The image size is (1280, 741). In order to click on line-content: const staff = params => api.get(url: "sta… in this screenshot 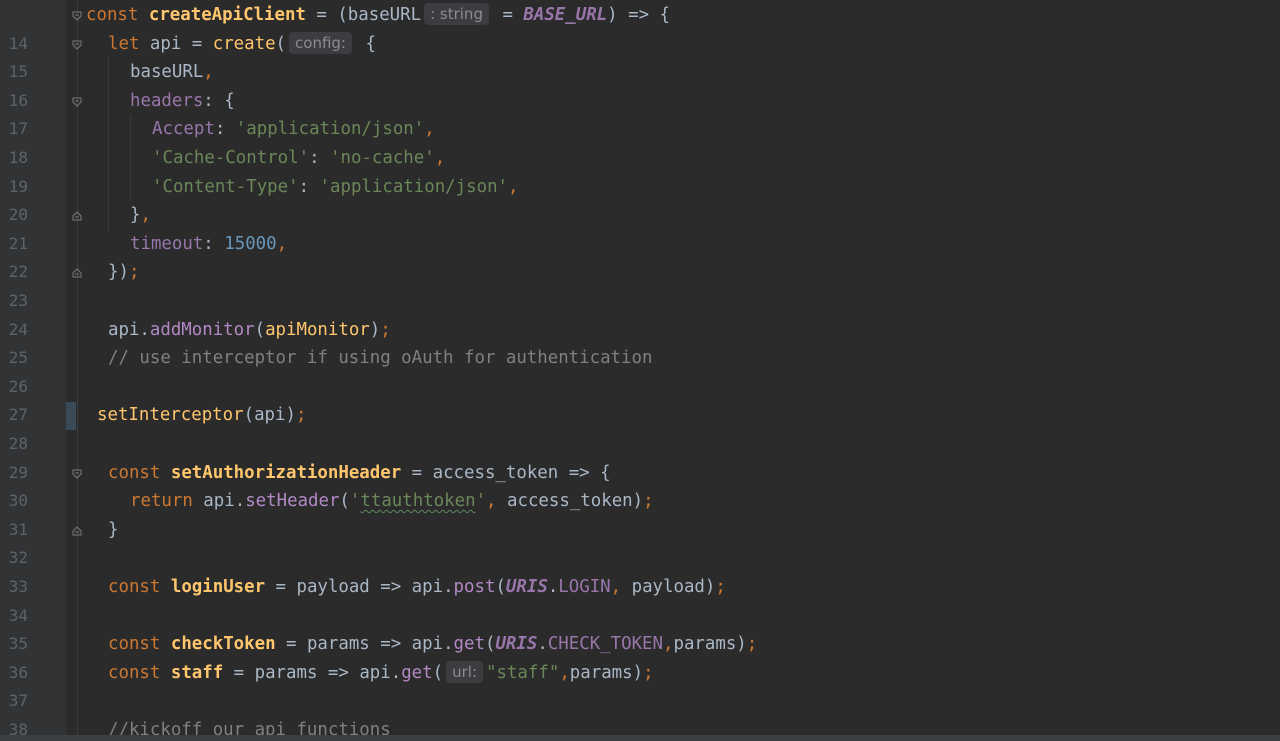, I will do `click(381, 673)`.